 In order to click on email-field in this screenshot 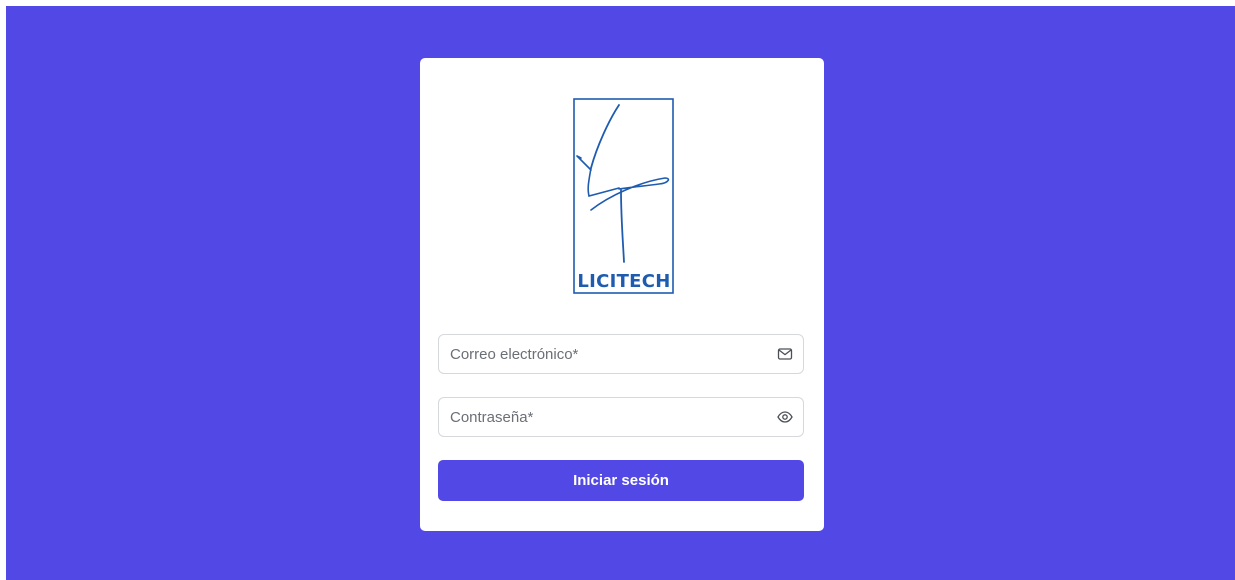, I will do `click(621, 354)`.